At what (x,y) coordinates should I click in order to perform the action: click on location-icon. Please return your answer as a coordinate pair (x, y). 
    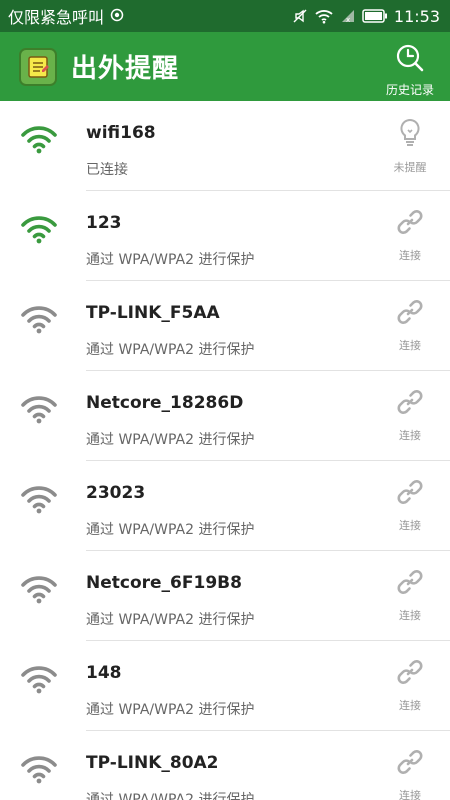
    Looking at the image, I should click on (117, 16).